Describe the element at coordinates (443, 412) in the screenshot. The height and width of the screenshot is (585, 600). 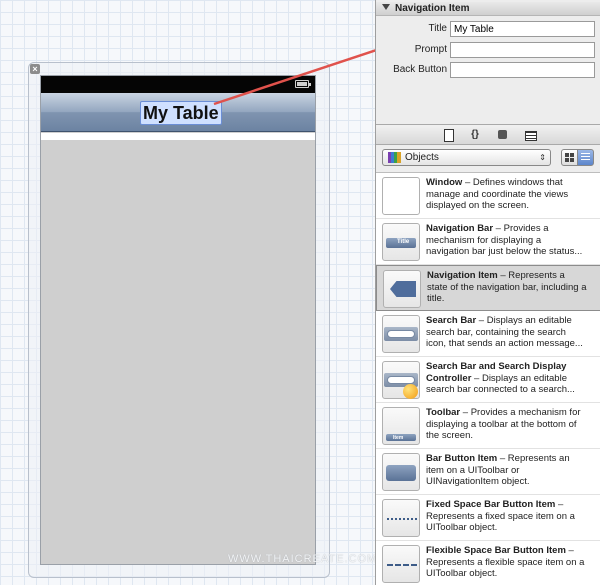
I see `library-item-name: Toolbar` at that location.